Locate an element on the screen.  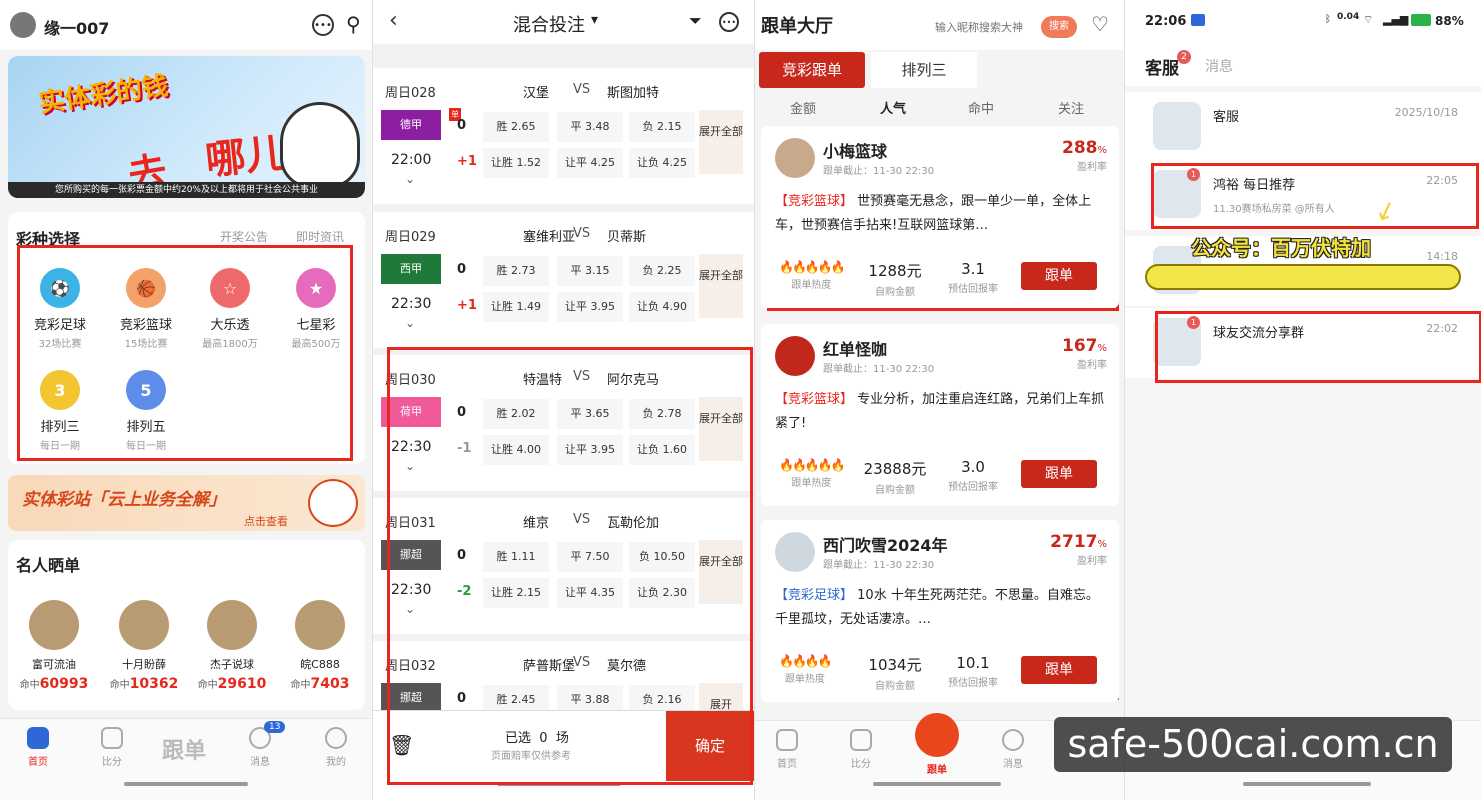
odds-cell: 让负 4.25 is located at coordinates (662, 163).